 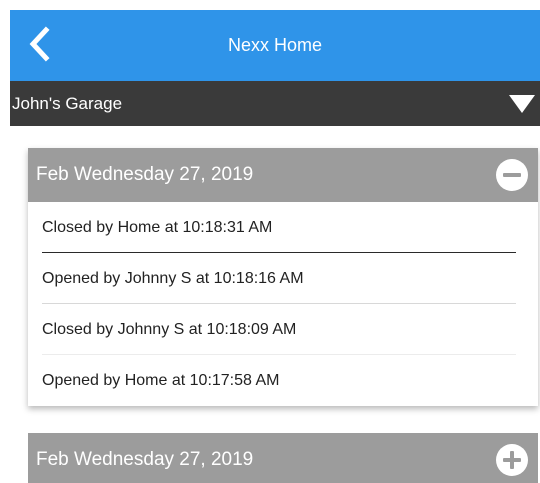 I want to click on event-text: Closed by Home at 10:18:31 AM, so click(x=157, y=227).